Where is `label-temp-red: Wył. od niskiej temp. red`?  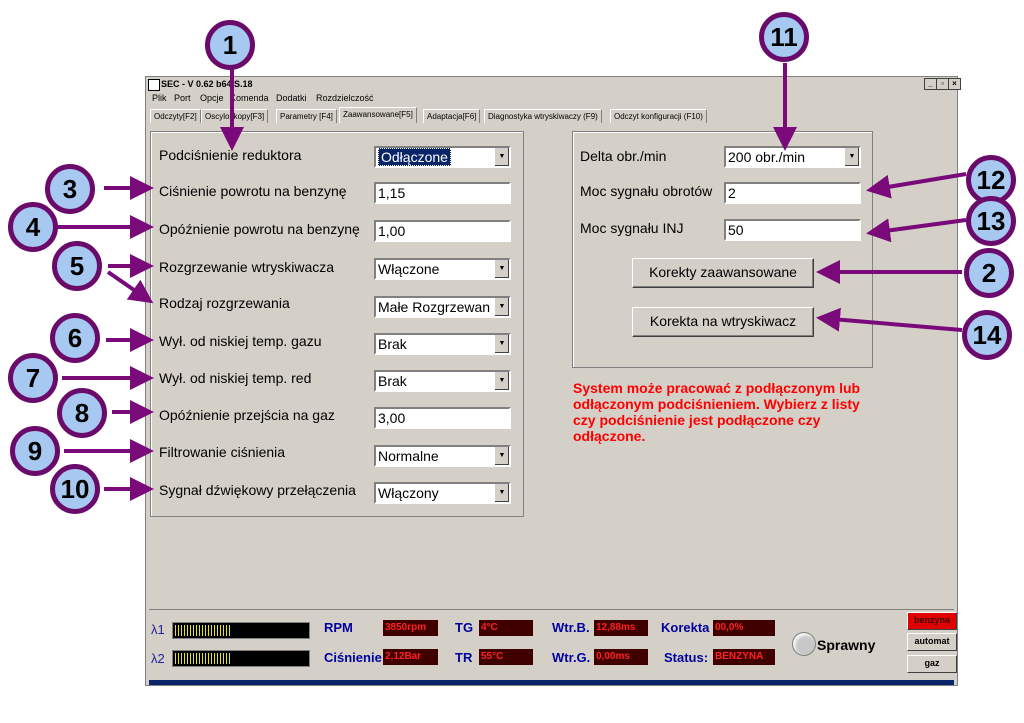 label-temp-red: Wył. od niskiej temp. red is located at coordinates (235, 378).